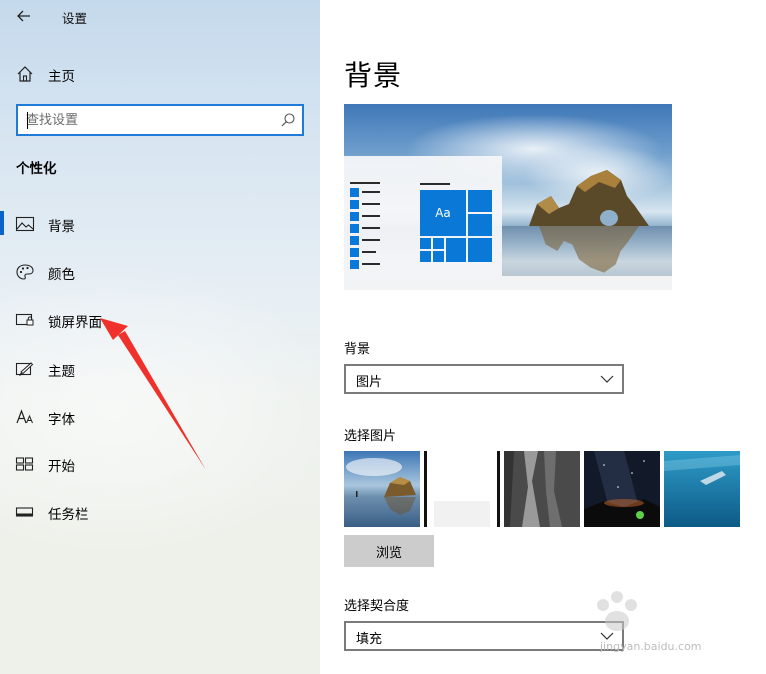  What do you see at coordinates (160, 272) in the screenshot?
I see `sidebar-item-colors: 颜色` at bounding box center [160, 272].